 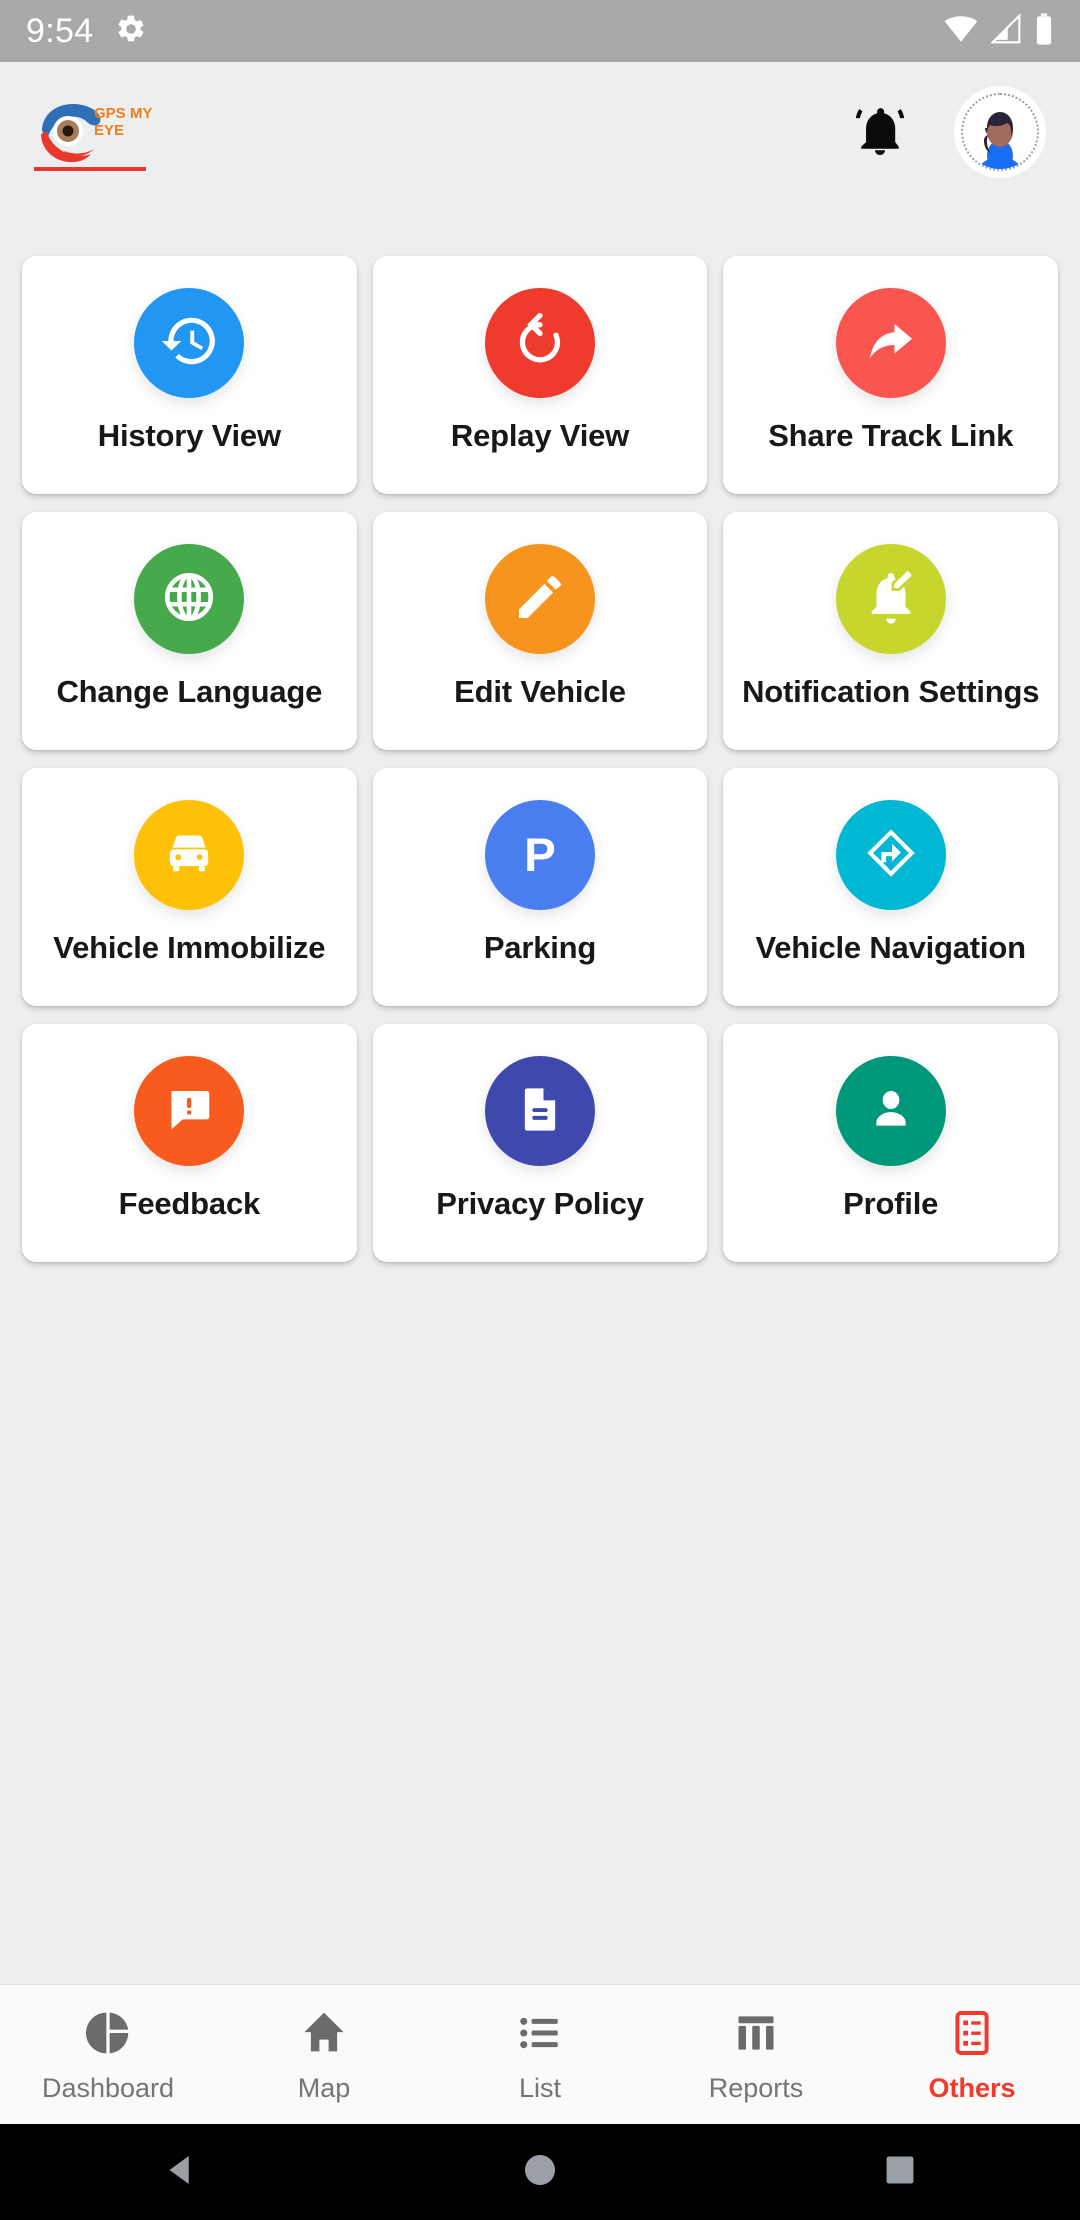 What do you see at coordinates (324, 2035) in the screenshot?
I see `home-pin-icon` at bounding box center [324, 2035].